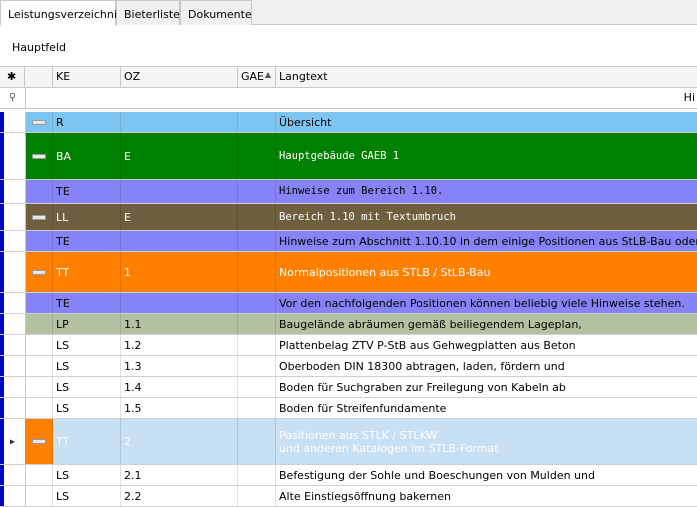 Image resolution: width=697 pixels, height=507 pixels. What do you see at coordinates (148, 12) in the screenshot?
I see `tab-bieterliste: Bieterliste` at bounding box center [148, 12].